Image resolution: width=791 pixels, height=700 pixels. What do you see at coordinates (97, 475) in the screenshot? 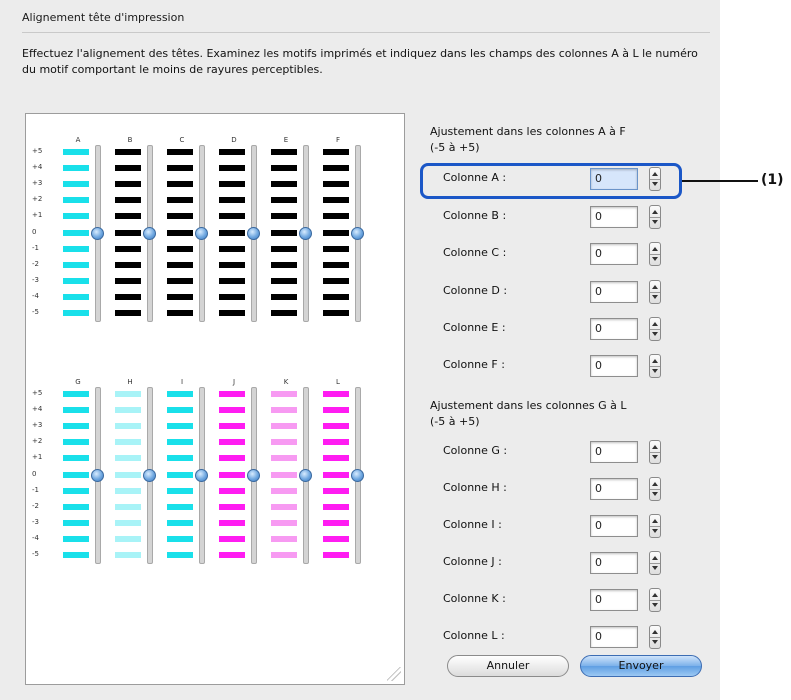
I see `slider-knob-g` at bounding box center [97, 475].